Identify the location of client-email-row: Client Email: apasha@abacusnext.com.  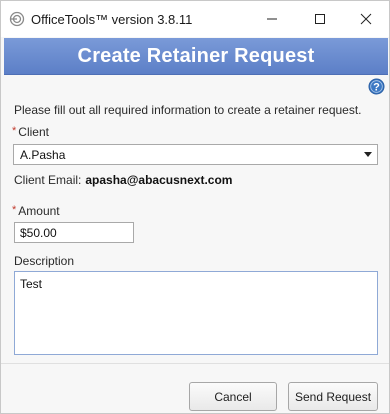
(123, 180).